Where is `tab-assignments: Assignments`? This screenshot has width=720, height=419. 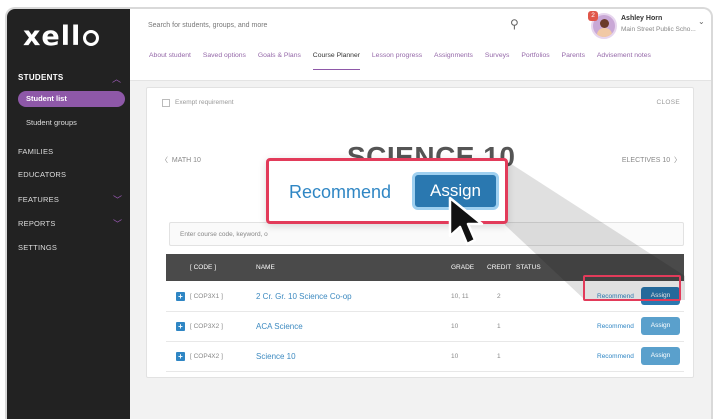 tab-assignments: Assignments is located at coordinates (453, 55).